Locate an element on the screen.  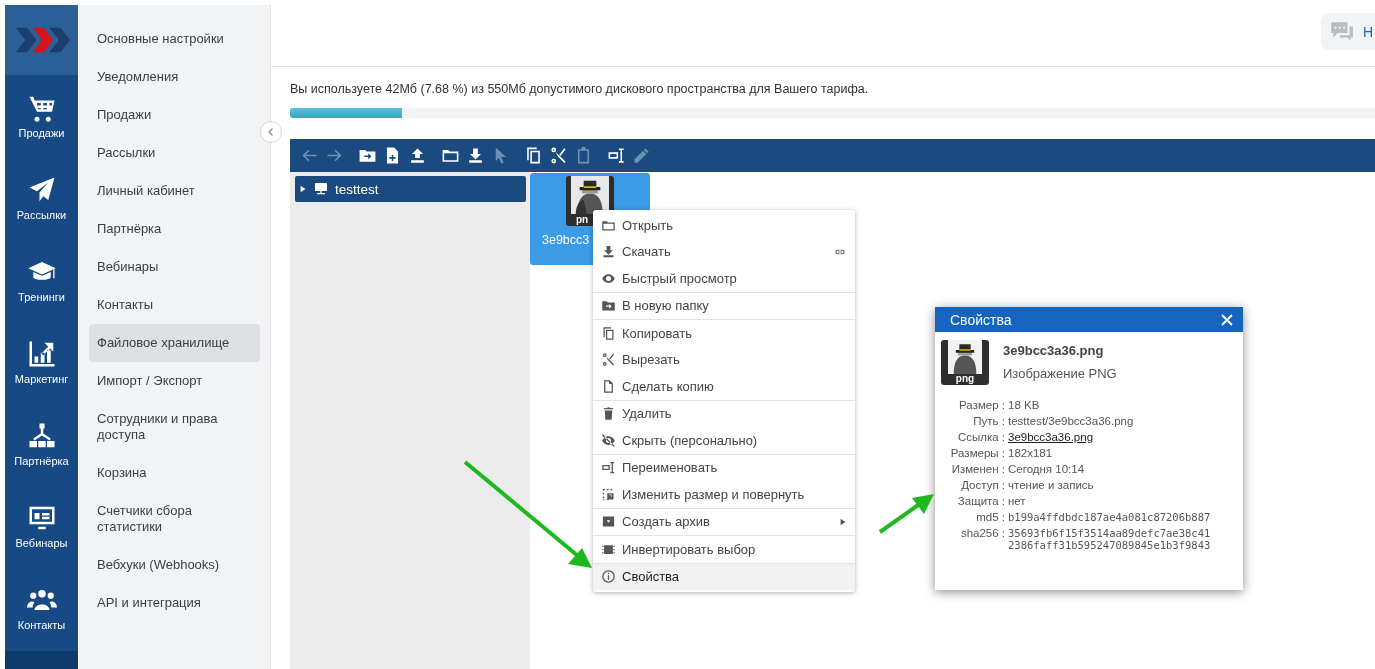
settings-menu-item: Контакты is located at coordinates (174, 305).